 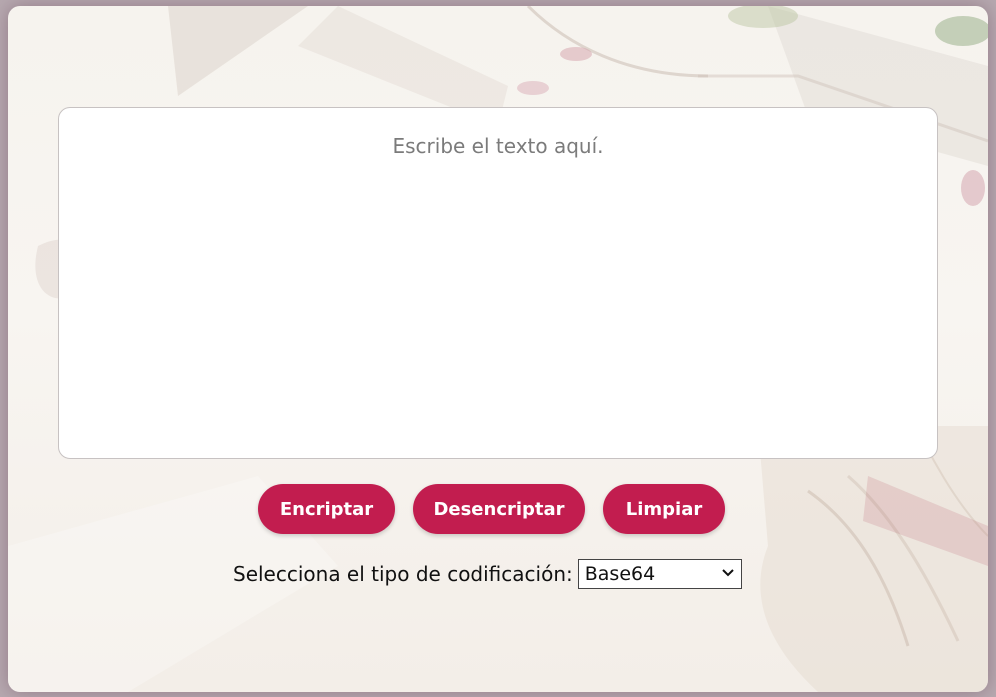 I want to click on encoding-select-wrapper: Base64, so click(x=659, y=574).